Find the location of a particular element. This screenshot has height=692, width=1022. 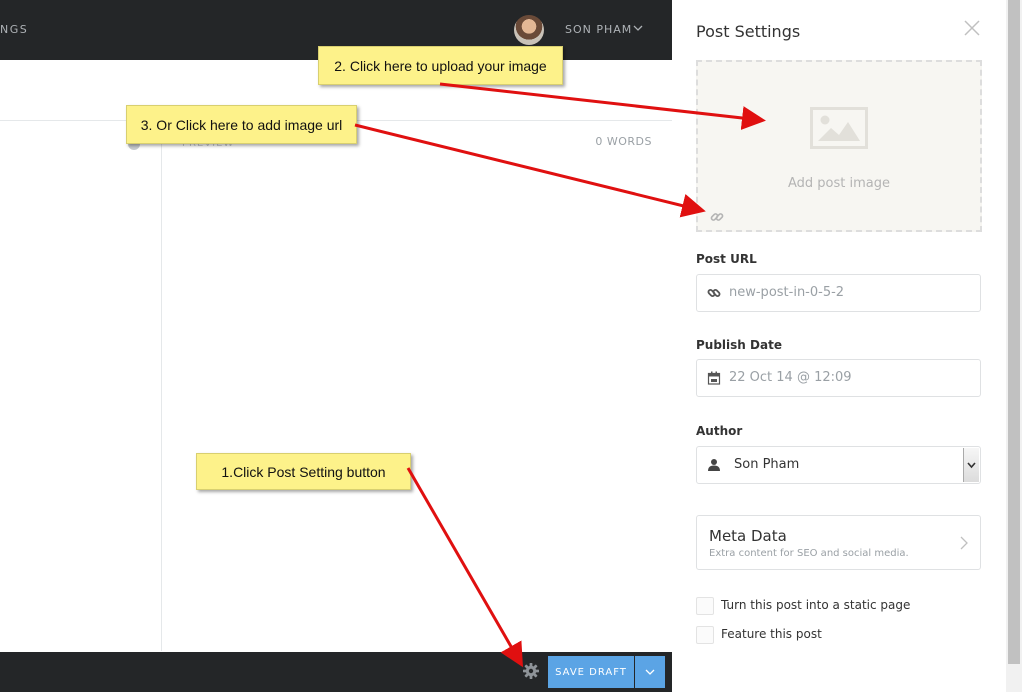

author-value: Son Pham is located at coordinates (767, 464).